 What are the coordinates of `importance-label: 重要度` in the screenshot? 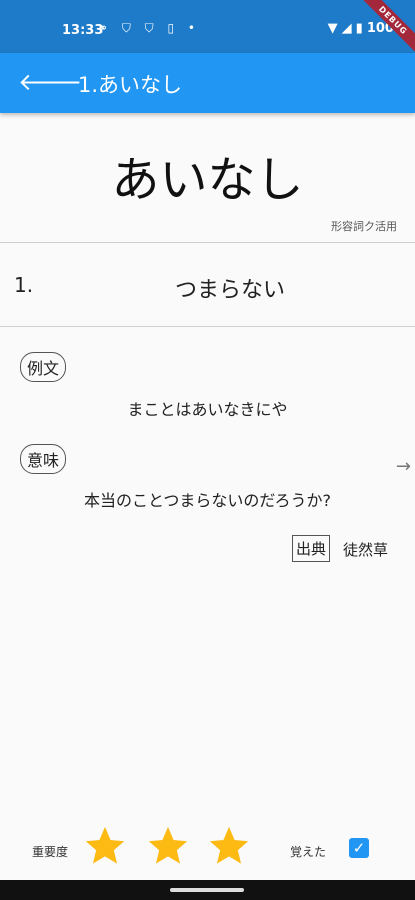 It's located at (50, 852).